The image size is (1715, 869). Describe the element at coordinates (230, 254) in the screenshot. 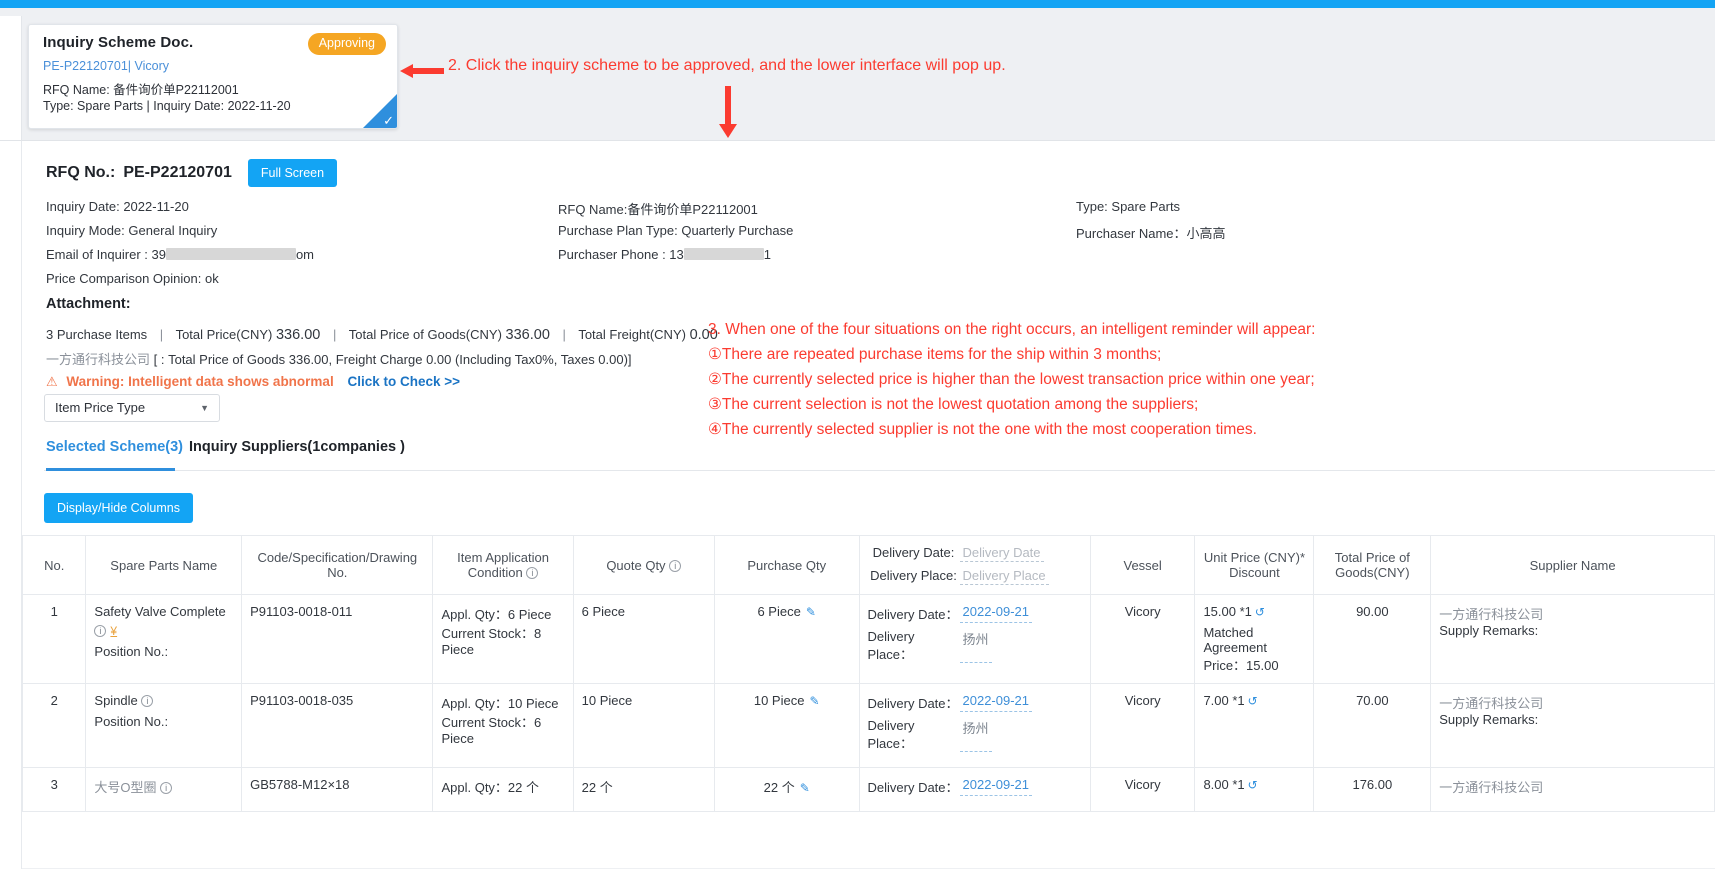

I see `email-redaction` at that location.